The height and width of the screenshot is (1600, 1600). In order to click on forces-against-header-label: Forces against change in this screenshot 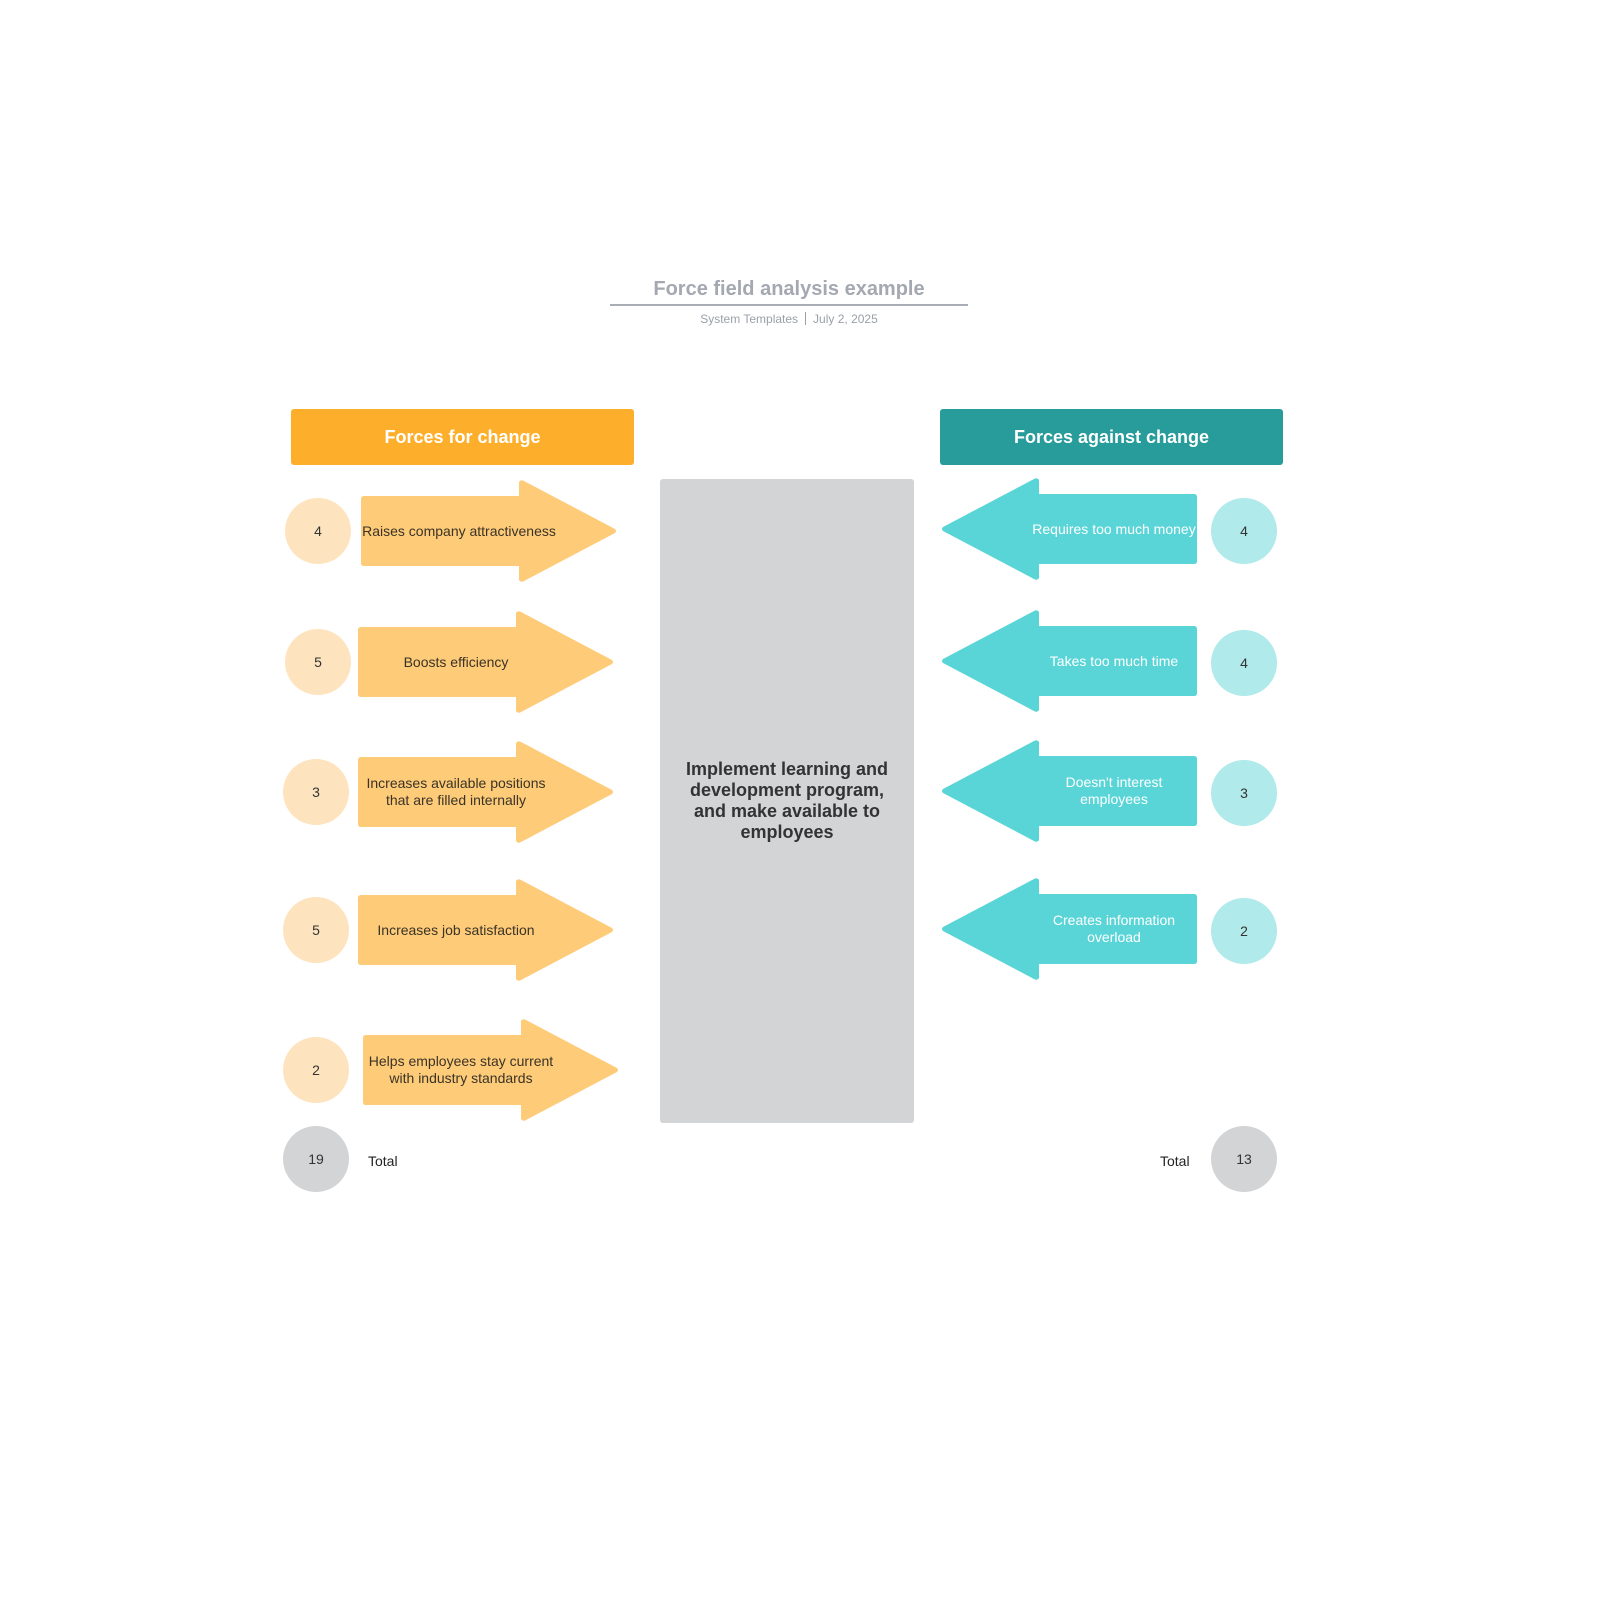, I will do `click(1111, 436)`.